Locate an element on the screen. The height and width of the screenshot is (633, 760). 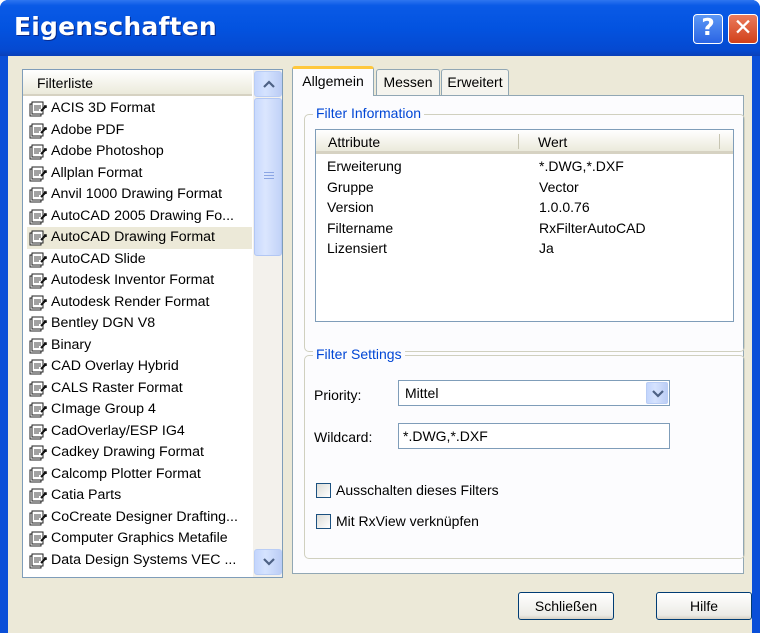
list-item: CadOverlay/ESP IG4 is located at coordinates (139, 432).